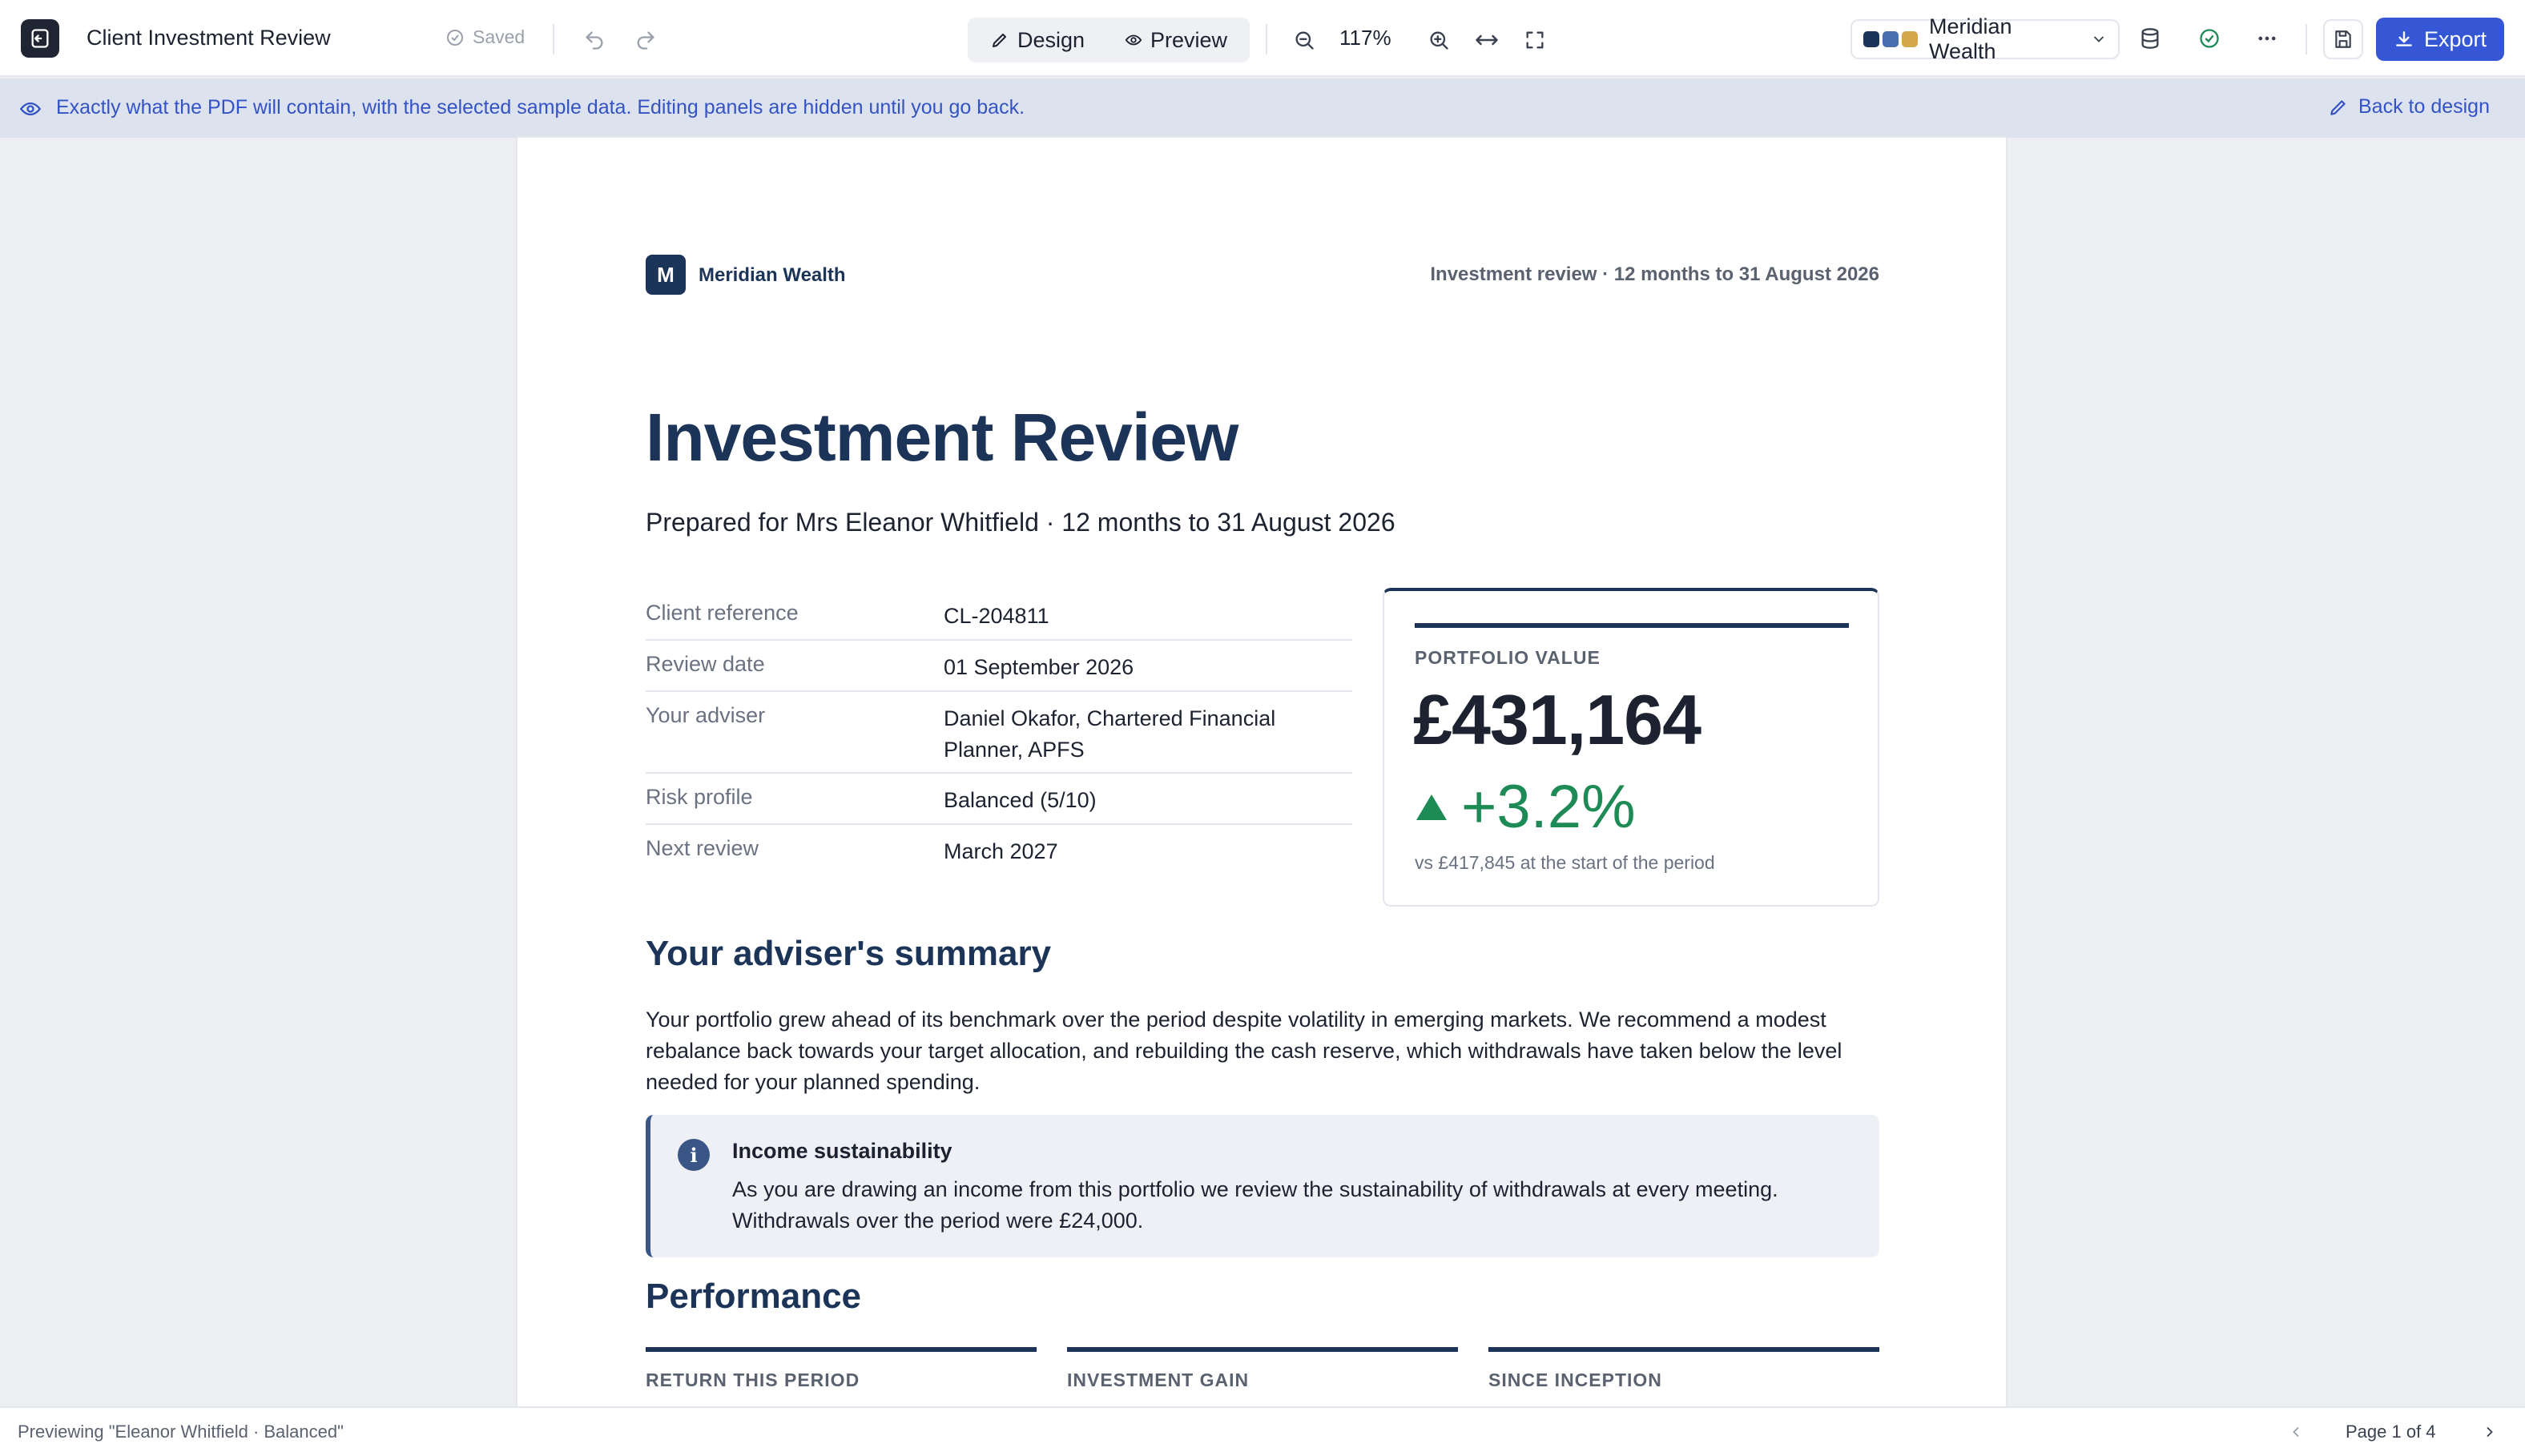 This screenshot has height=1456, width=2525. Describe the element at coordinates (706, 715) in the screenshot. I see `detail-label: Your adviser` at that location.